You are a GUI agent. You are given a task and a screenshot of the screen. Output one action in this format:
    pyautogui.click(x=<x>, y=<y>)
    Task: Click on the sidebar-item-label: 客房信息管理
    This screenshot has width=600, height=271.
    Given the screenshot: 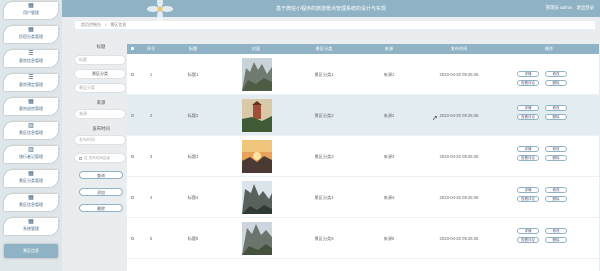 What is the action you would take?
    pyautogui.click(x=31, y=60)
    